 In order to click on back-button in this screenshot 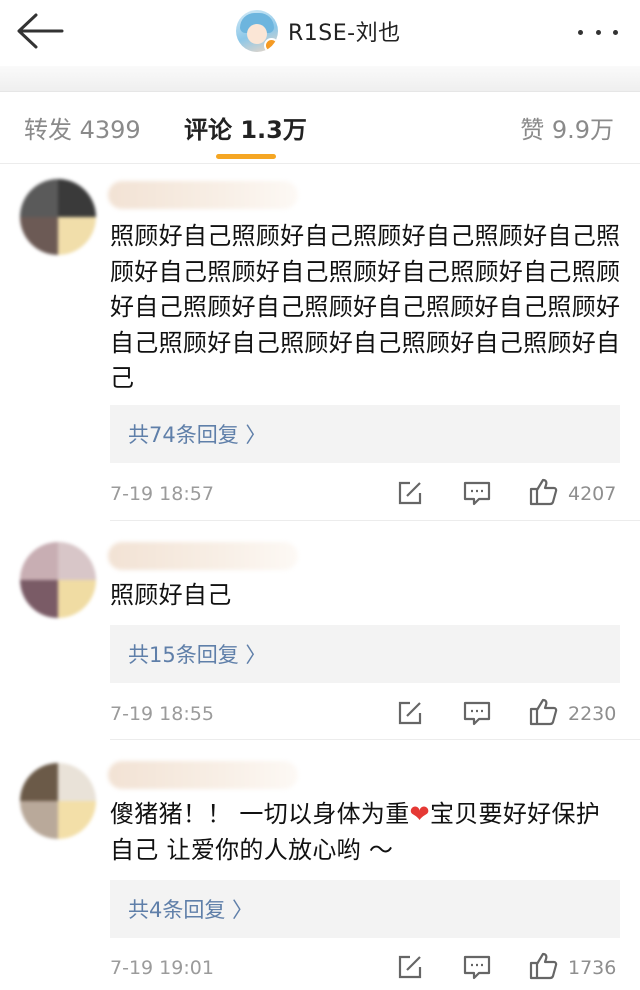, I will do `click(40, 31)`.